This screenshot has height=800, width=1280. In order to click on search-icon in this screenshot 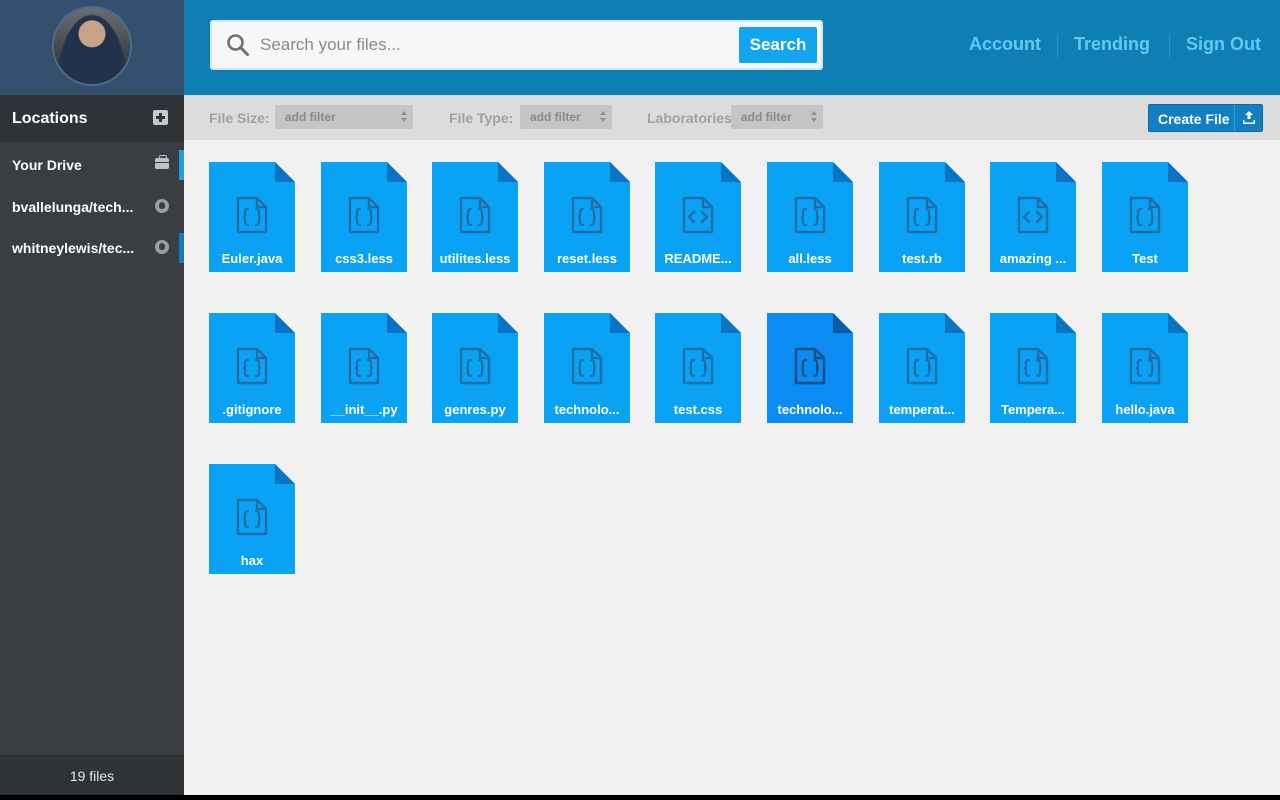, I will do `click(238, 45)`.